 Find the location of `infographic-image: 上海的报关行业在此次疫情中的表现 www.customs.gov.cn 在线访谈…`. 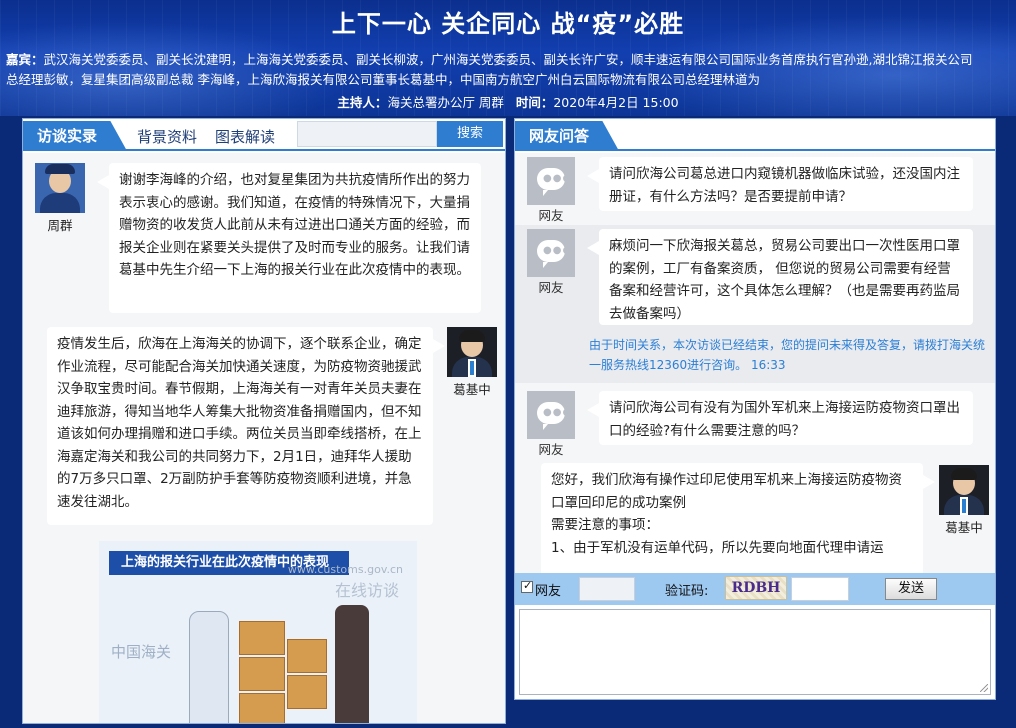

infographic-image: 上海的报关行业在此次疫情中的表现 www.customs.gov.cn 在线访谈… is located at coordinates (258, 632).